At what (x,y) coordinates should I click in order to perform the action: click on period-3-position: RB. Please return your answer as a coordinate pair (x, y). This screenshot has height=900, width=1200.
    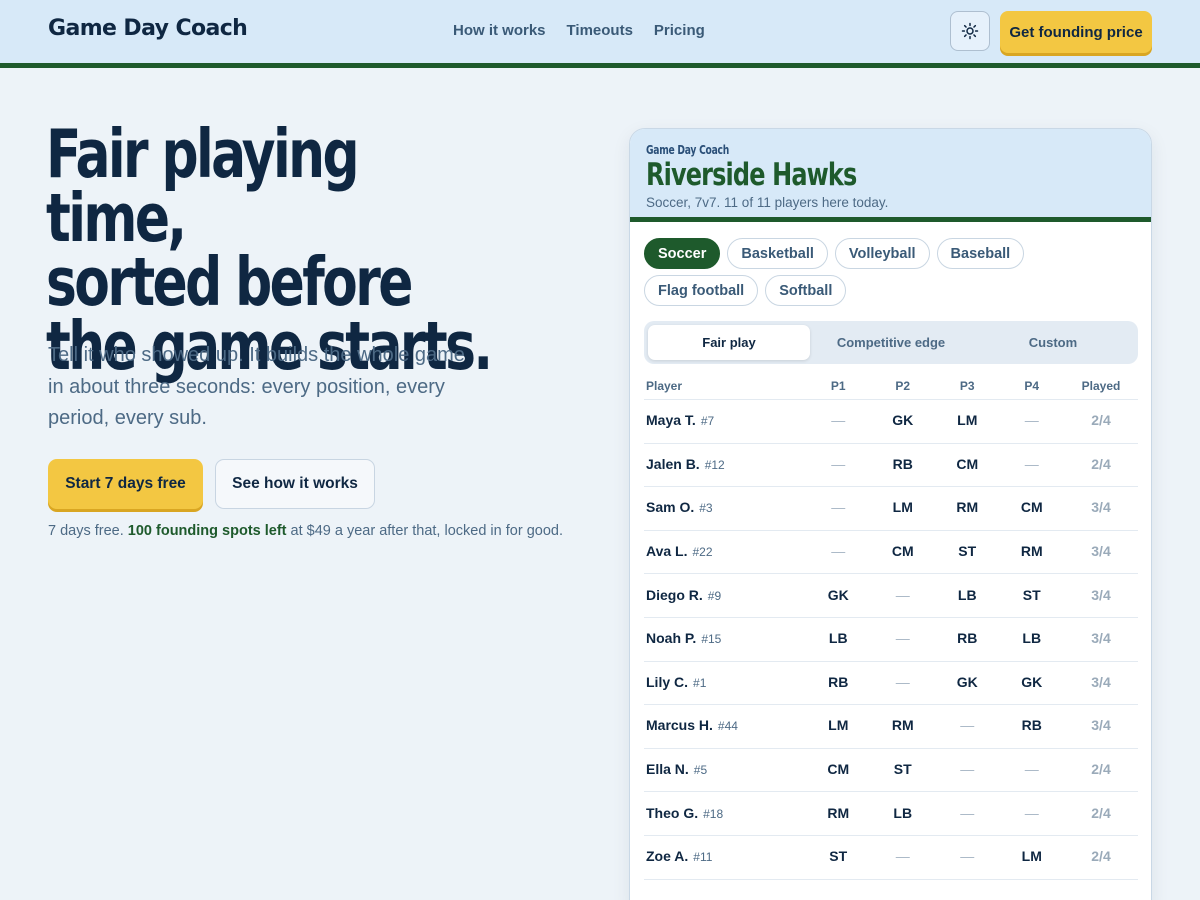
    Looking at the image, I should click on (967, 639).